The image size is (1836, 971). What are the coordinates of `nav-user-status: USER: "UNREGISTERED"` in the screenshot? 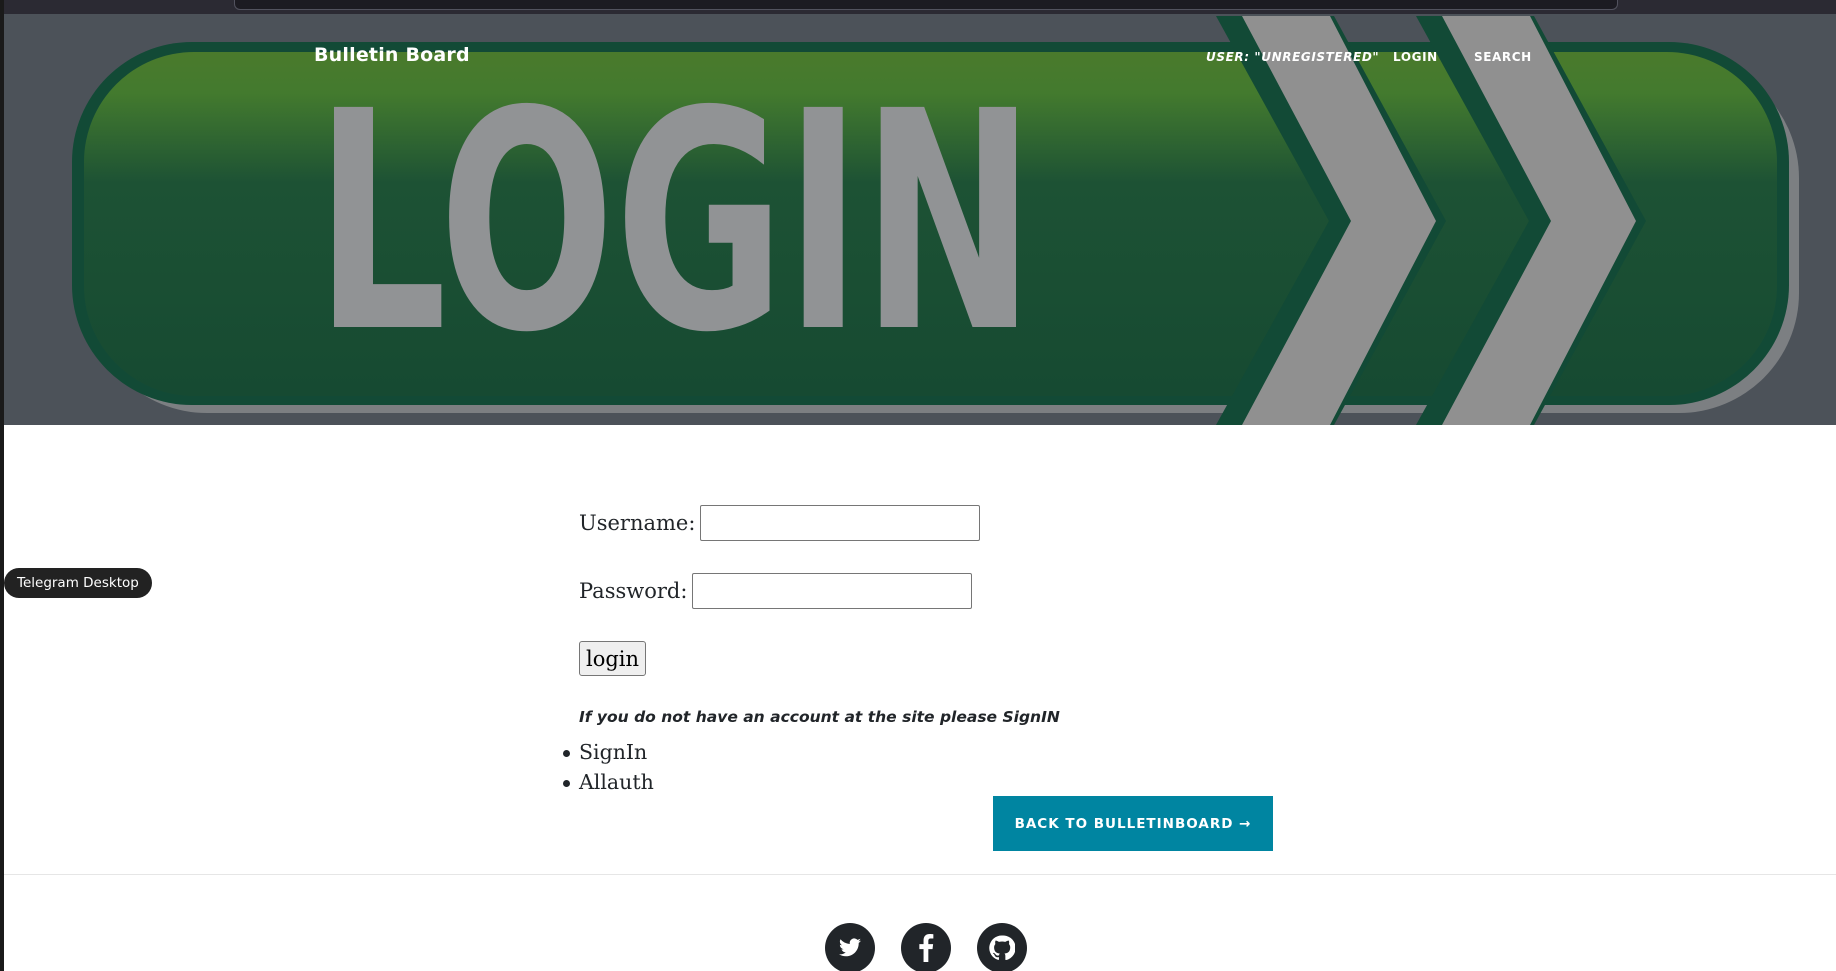 It's located at (1293, 57).